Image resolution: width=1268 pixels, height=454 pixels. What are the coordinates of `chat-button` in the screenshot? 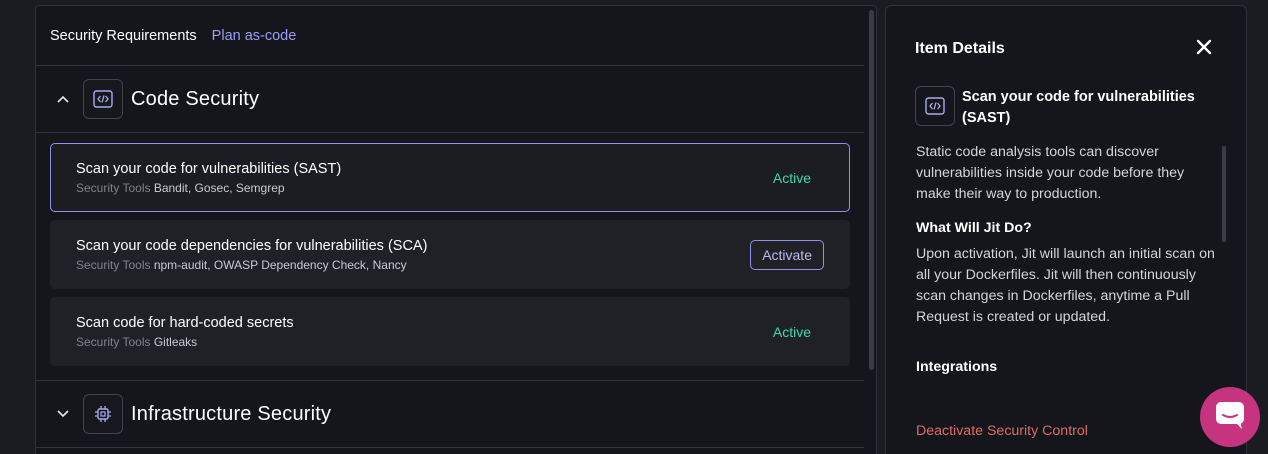 It's located at (1230, 417).